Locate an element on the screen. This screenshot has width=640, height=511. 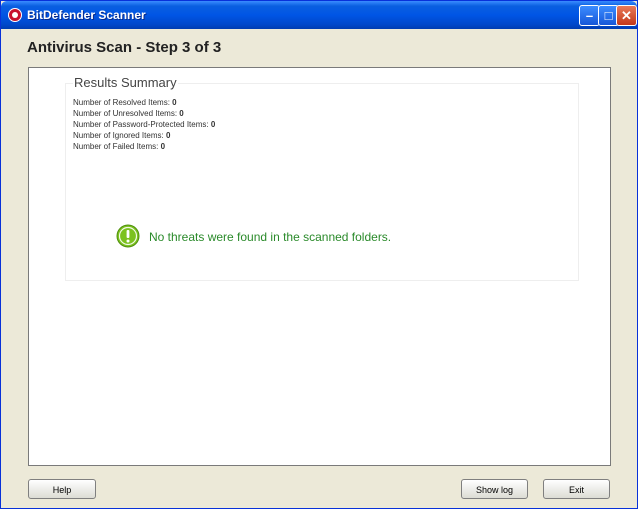
stat-label: Number of Resolved Items: is located at coordinates (121, 102).